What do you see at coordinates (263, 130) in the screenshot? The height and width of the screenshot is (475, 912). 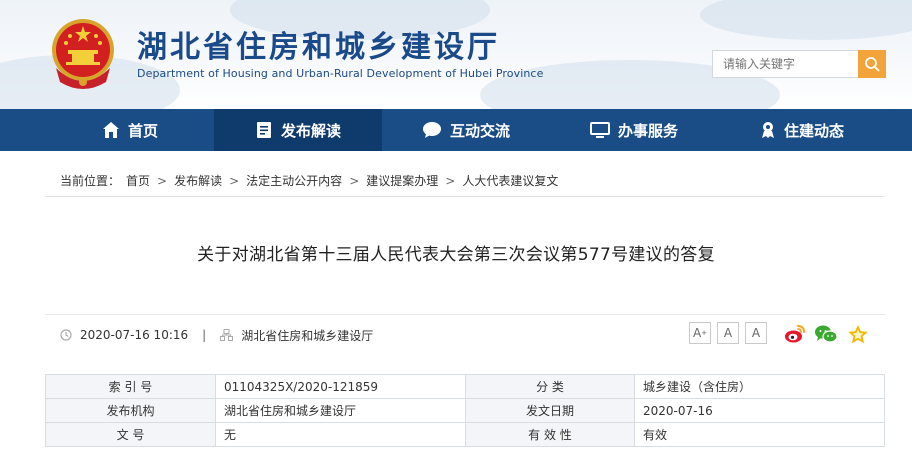 I see `document-icon` at bounding box center [263, 130].